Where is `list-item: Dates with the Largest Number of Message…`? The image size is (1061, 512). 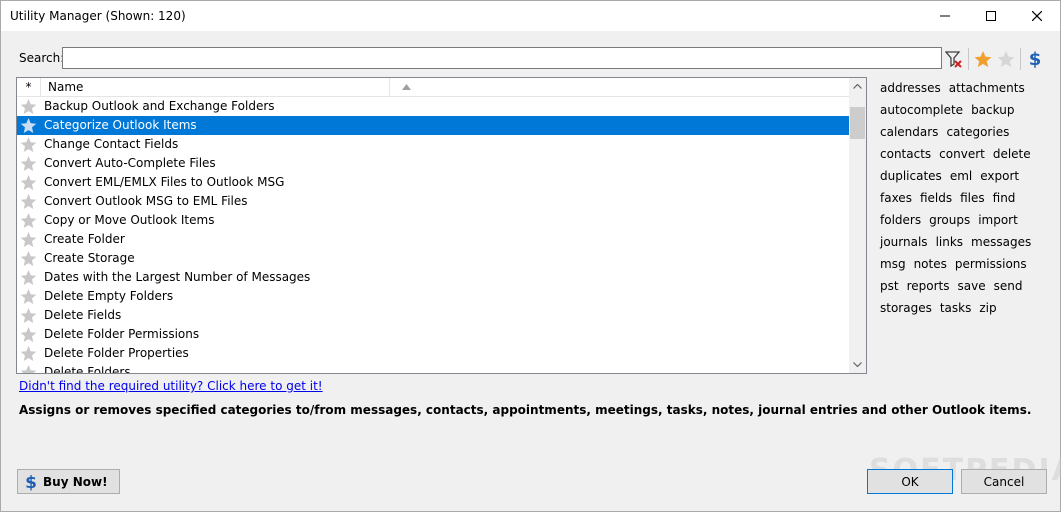
list-item: Dates with the Largest Number of Message… is located at coordinates (433, 277).